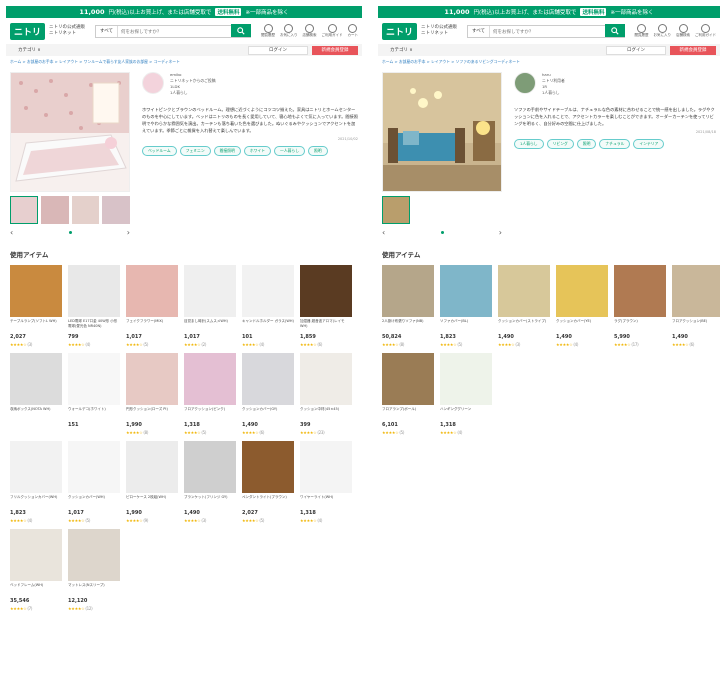 This screenshot has height=679, width=720. Describe the element at coordinates (560, 144) in the screenshot. I see `tag: リビング` at that location.